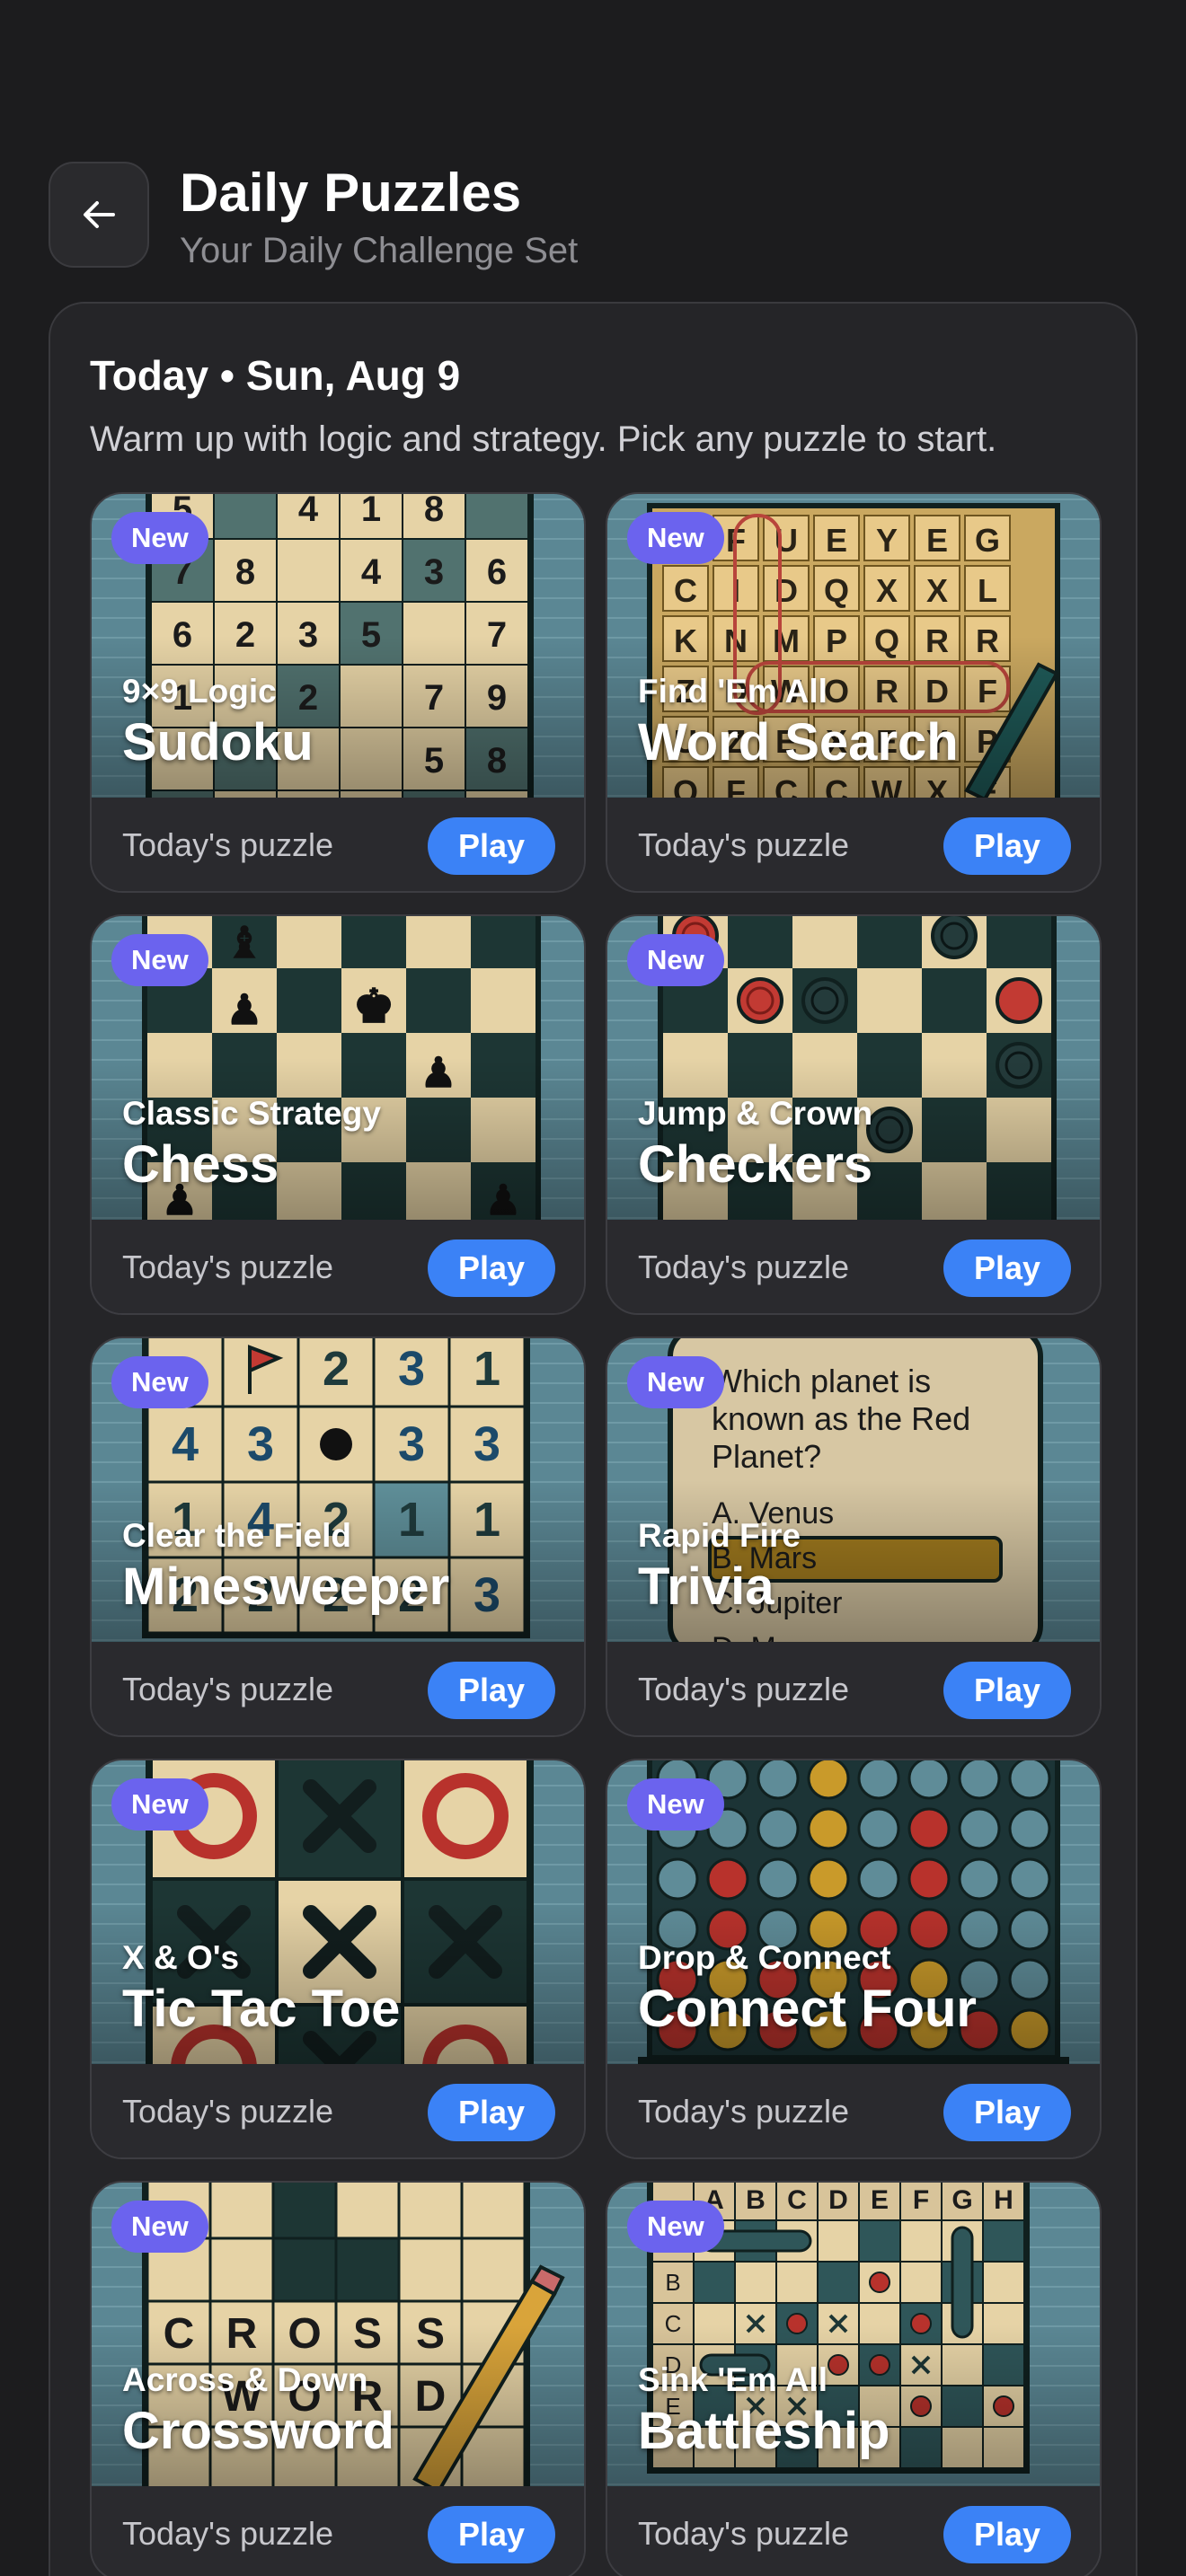 The width and height of the screenshot is (1186, 2576). I want to click on svg-text: Q, so click(836, 590).